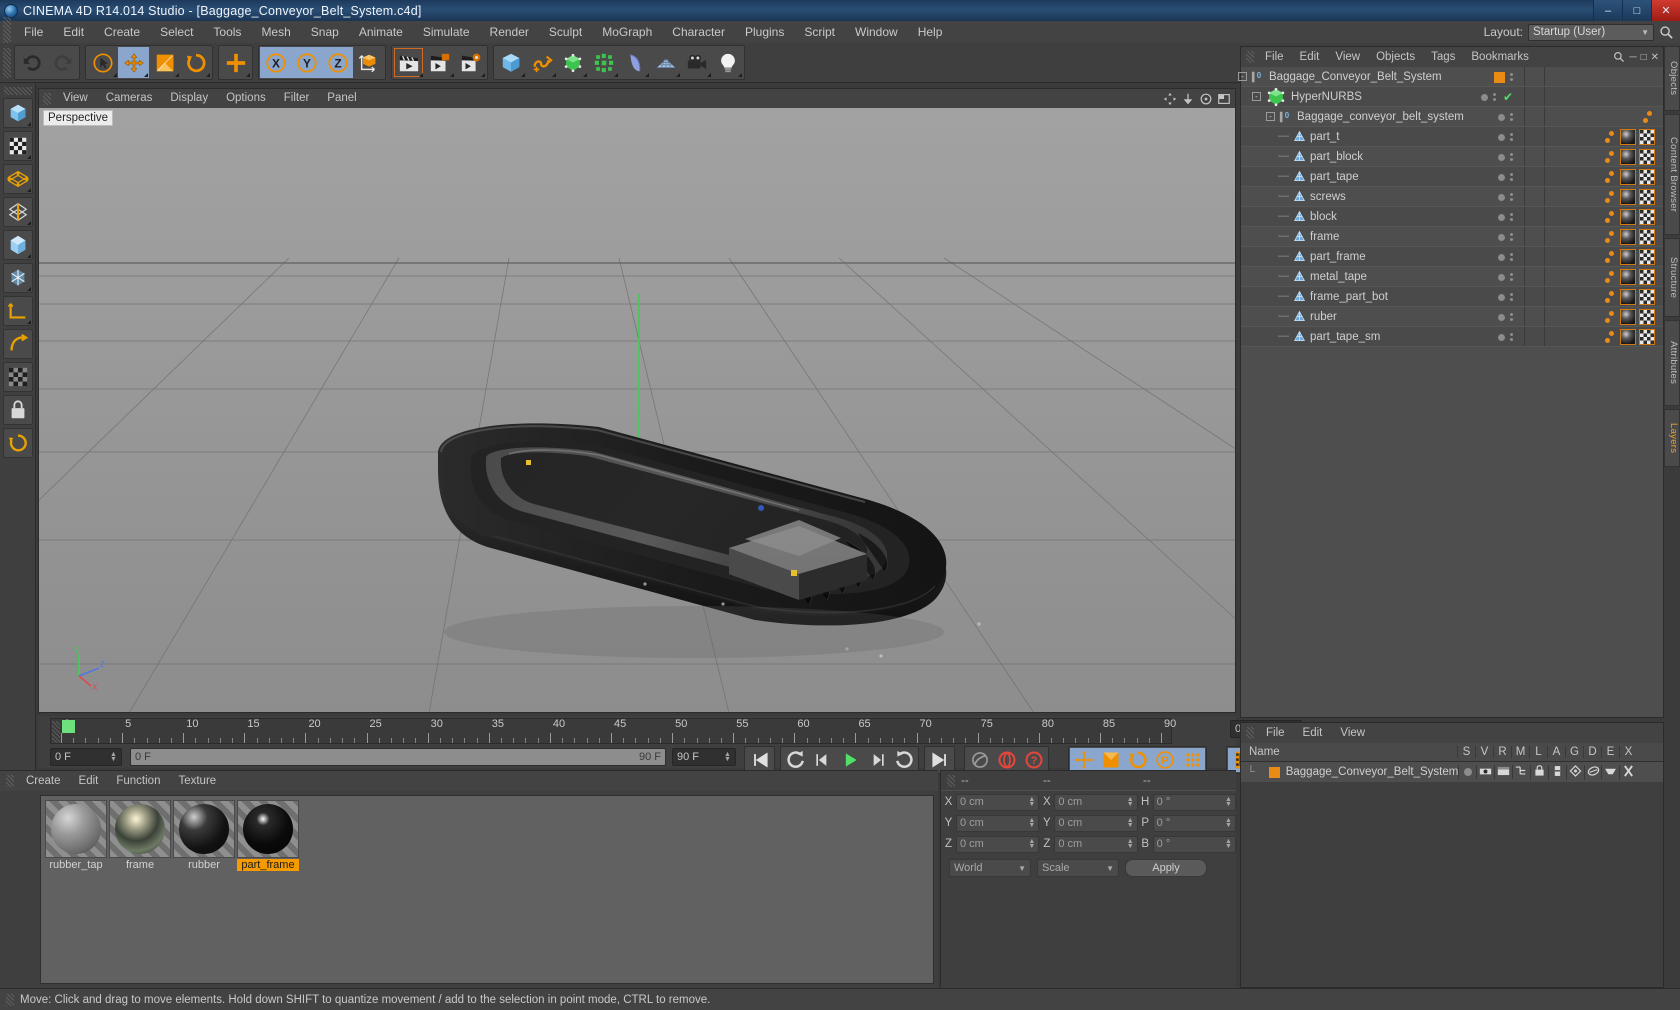 Image resolution: width=1680 pixels, height=1010 pixels. What do you see at coordinates (1275, 733) in the screenshot?
I see `layer-menu-file: File` at bounding box center [1275, 733].